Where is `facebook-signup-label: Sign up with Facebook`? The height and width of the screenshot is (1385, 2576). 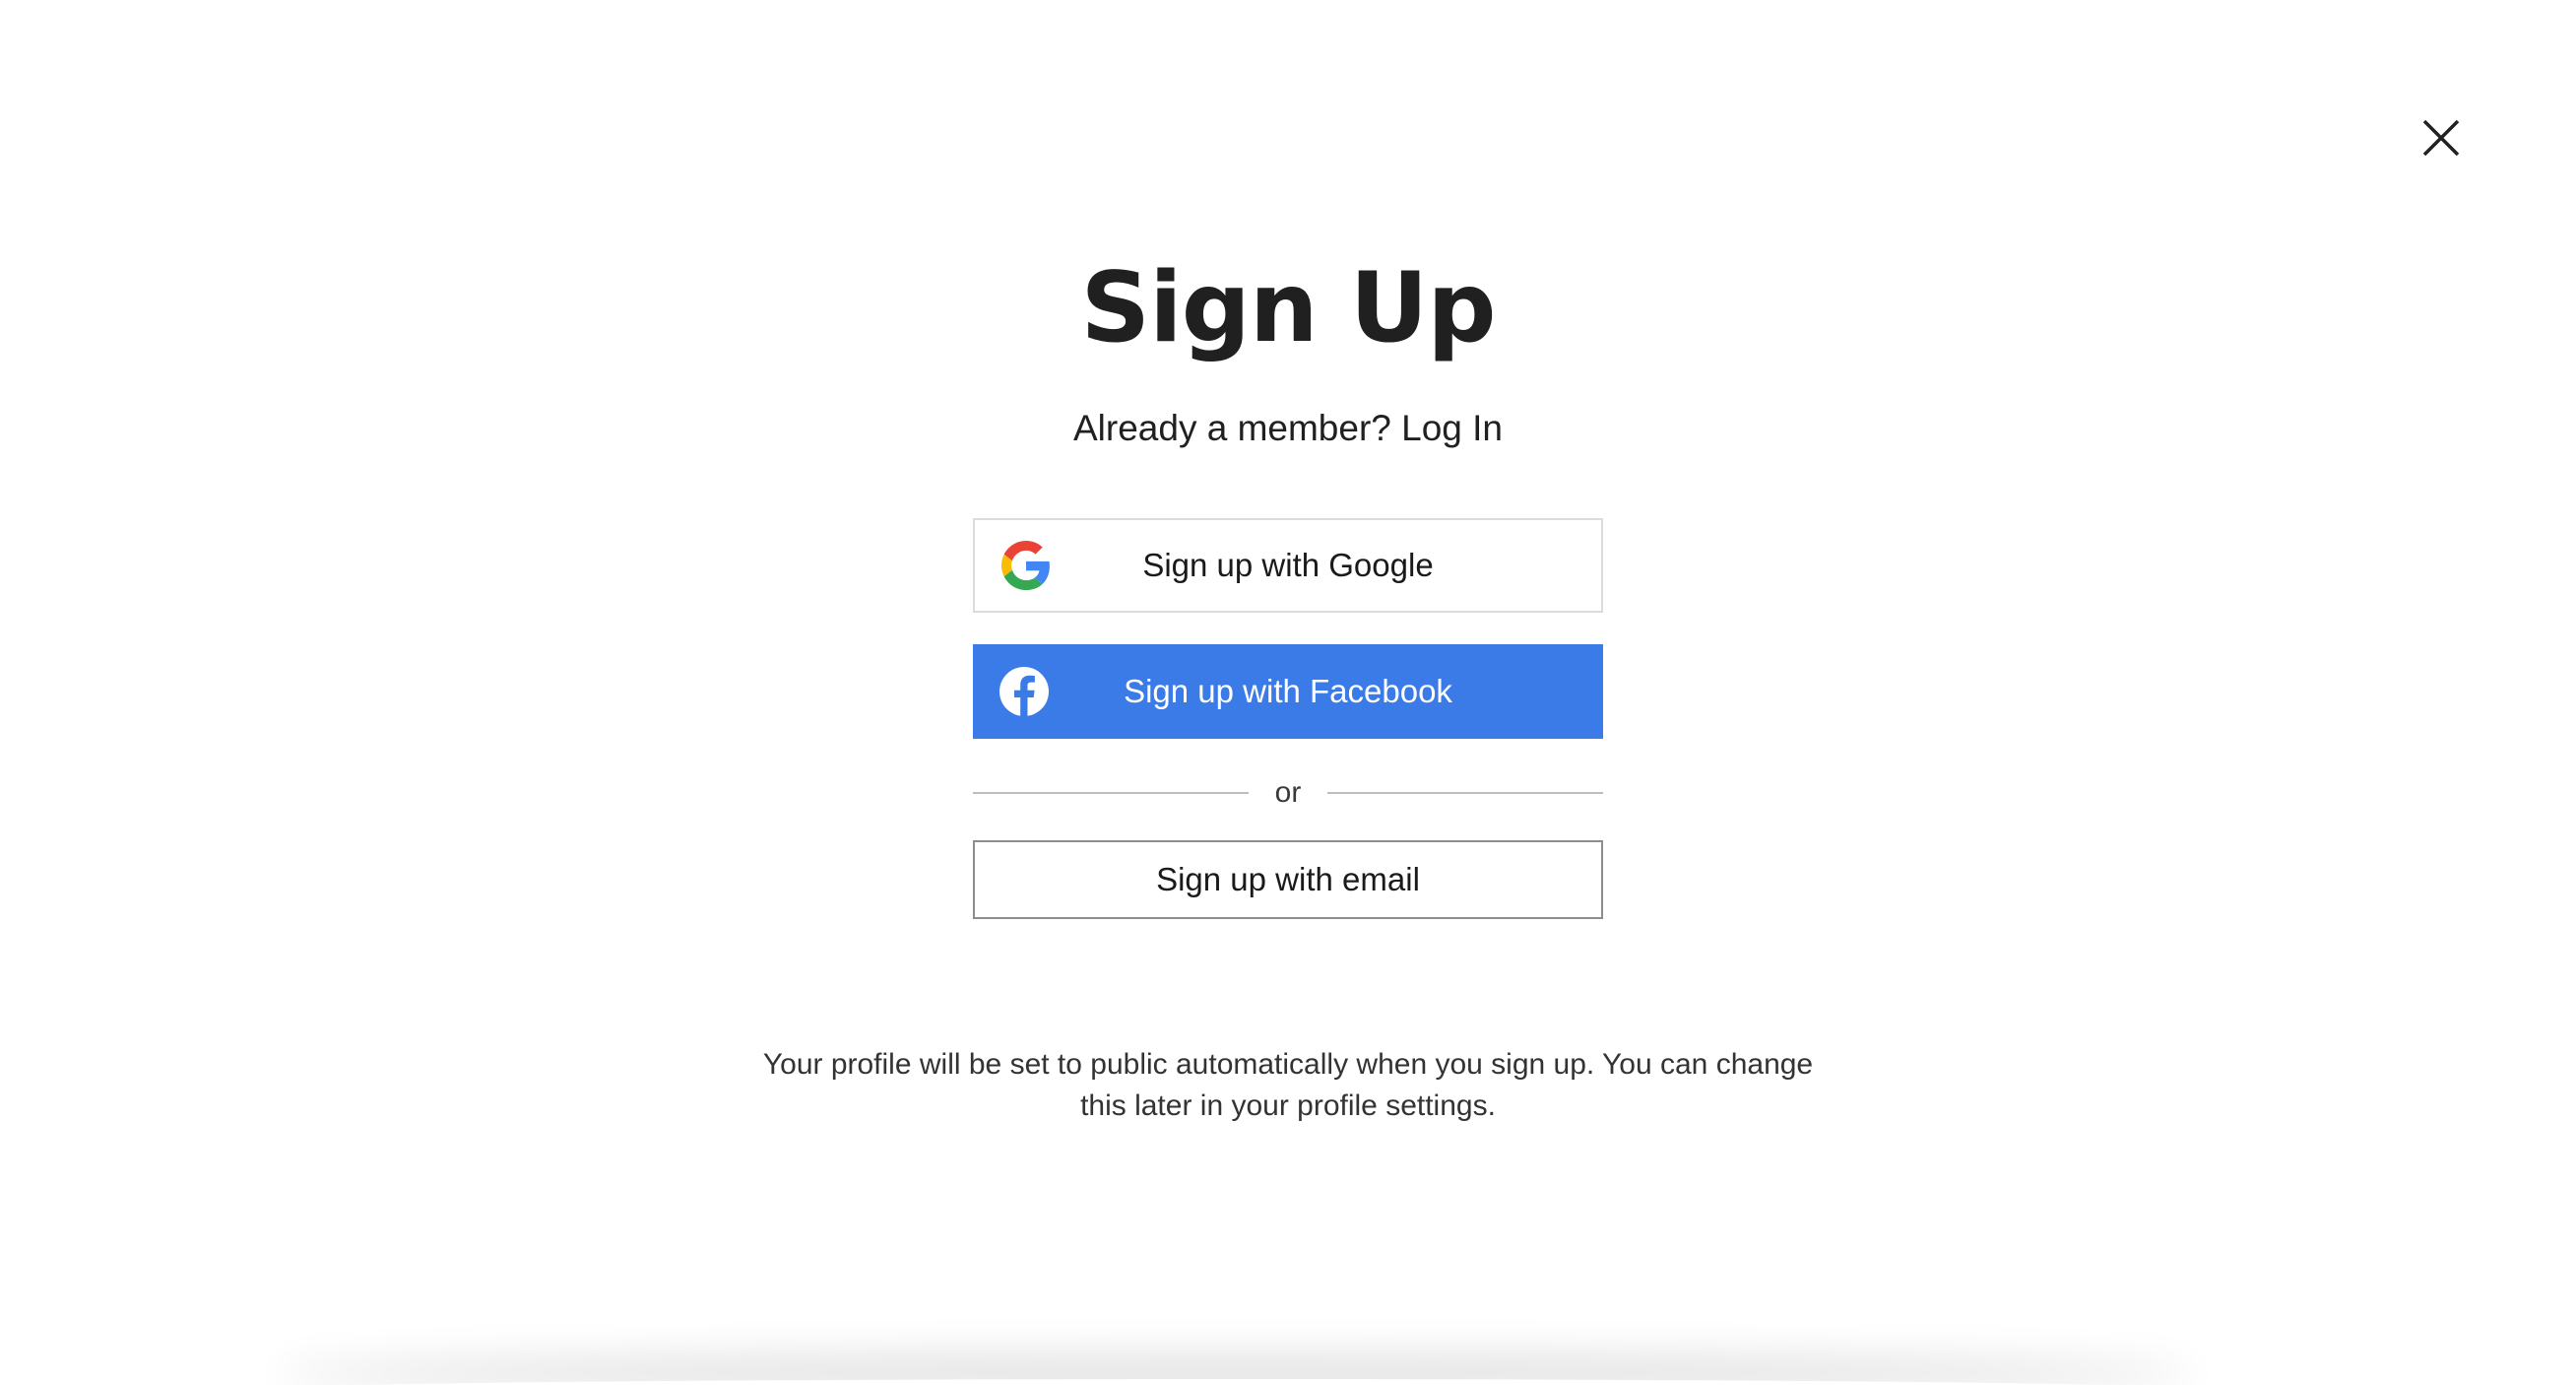 facebook-signup-label: Sign up with Facebook is located at coordinates (1288, 691).